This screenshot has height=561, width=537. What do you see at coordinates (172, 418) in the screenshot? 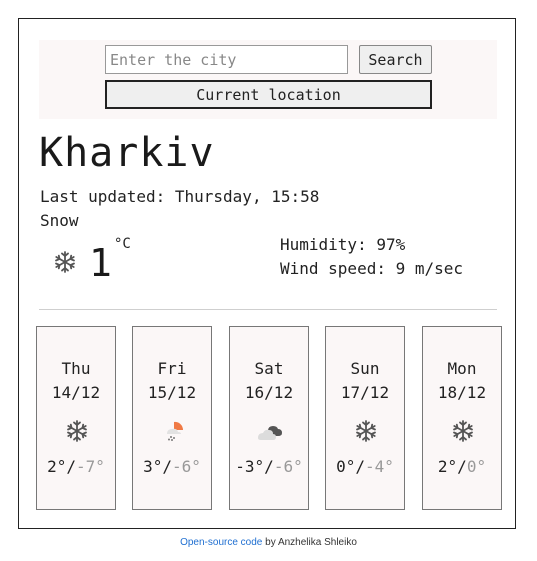
I see `forecast-day: Fri 15/12 3°/-6°` at bounding box center [172, 418].